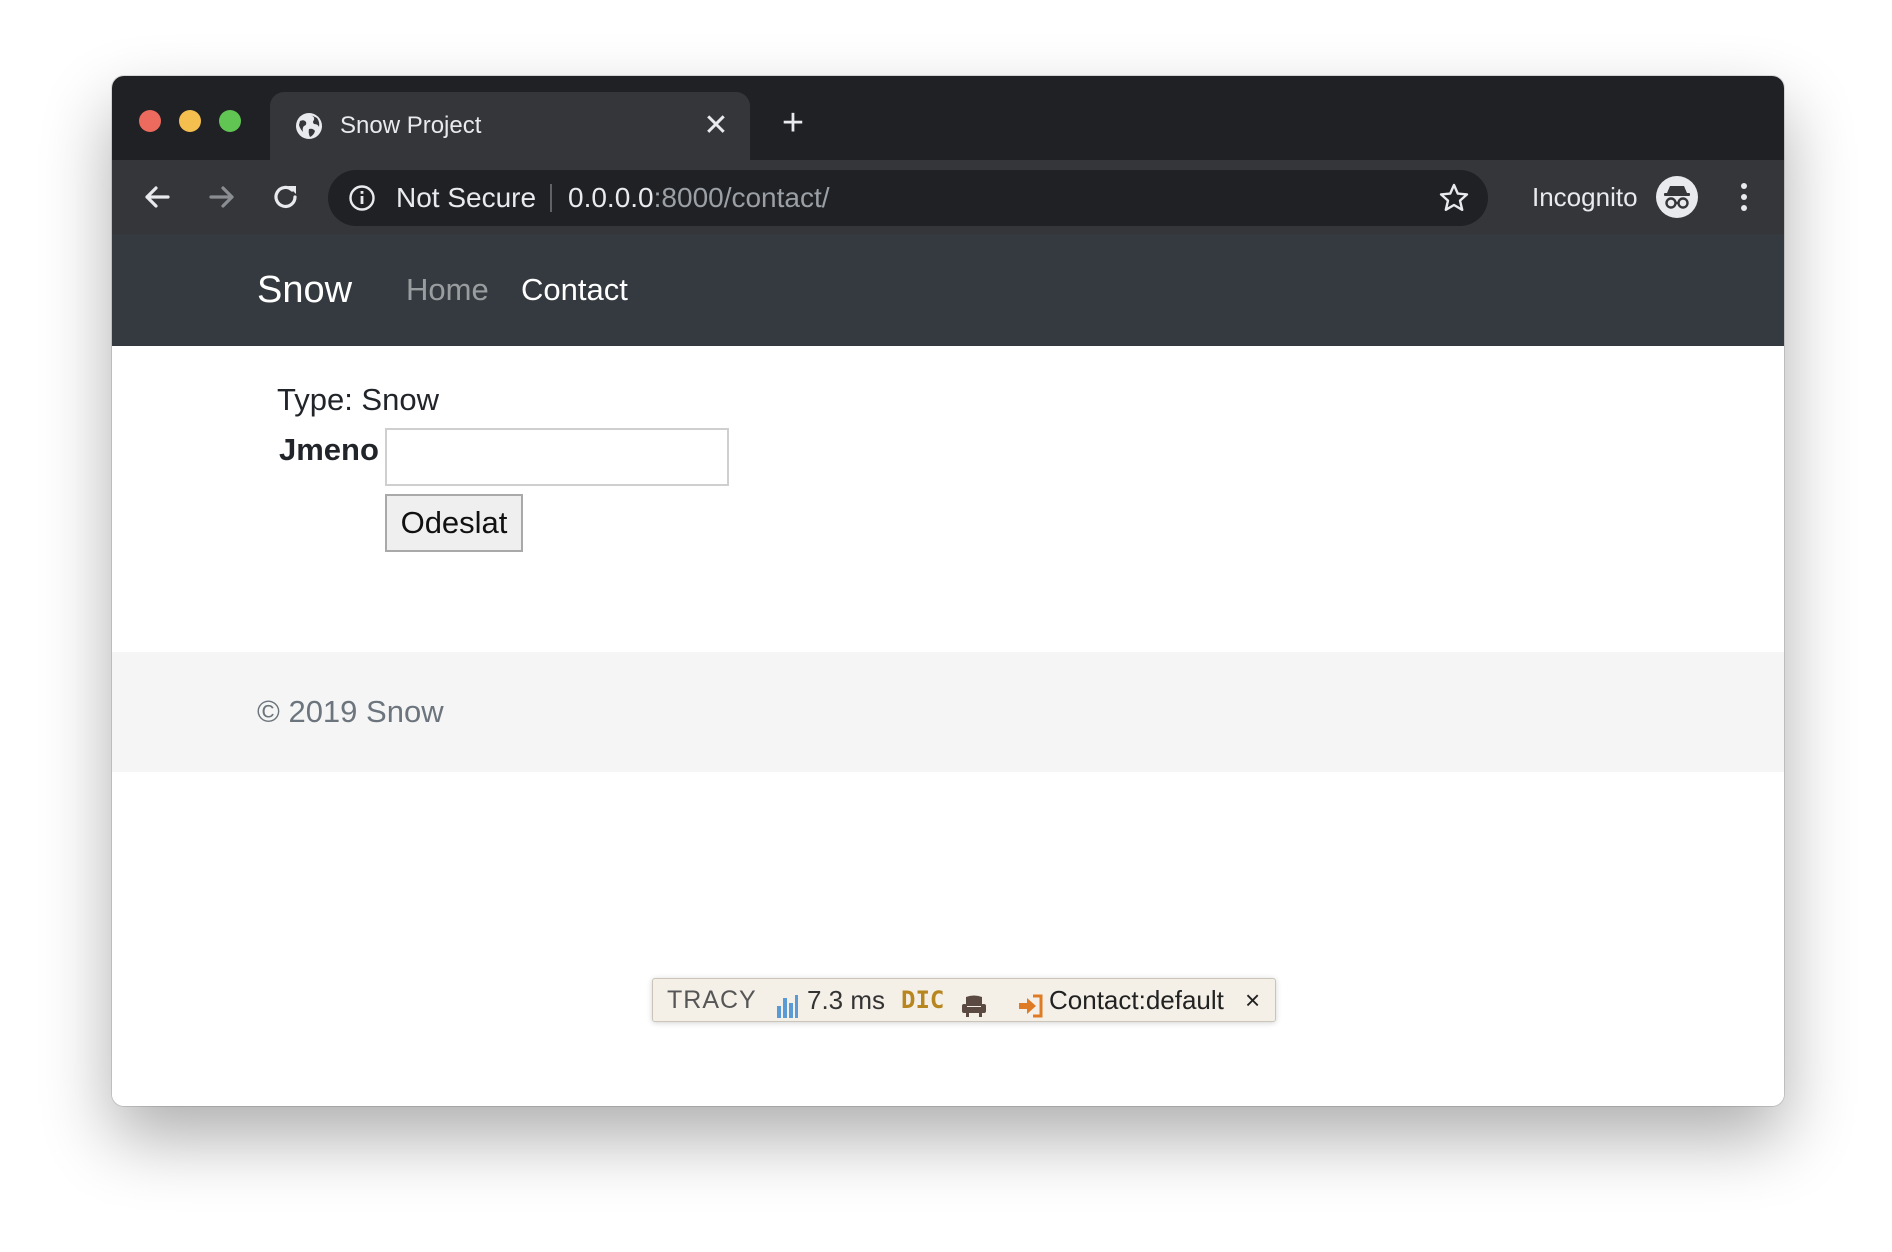 The height and width of the screenshot is (1252, 1892). I want to click on type-text: Type: Snow, so click(358, 399).